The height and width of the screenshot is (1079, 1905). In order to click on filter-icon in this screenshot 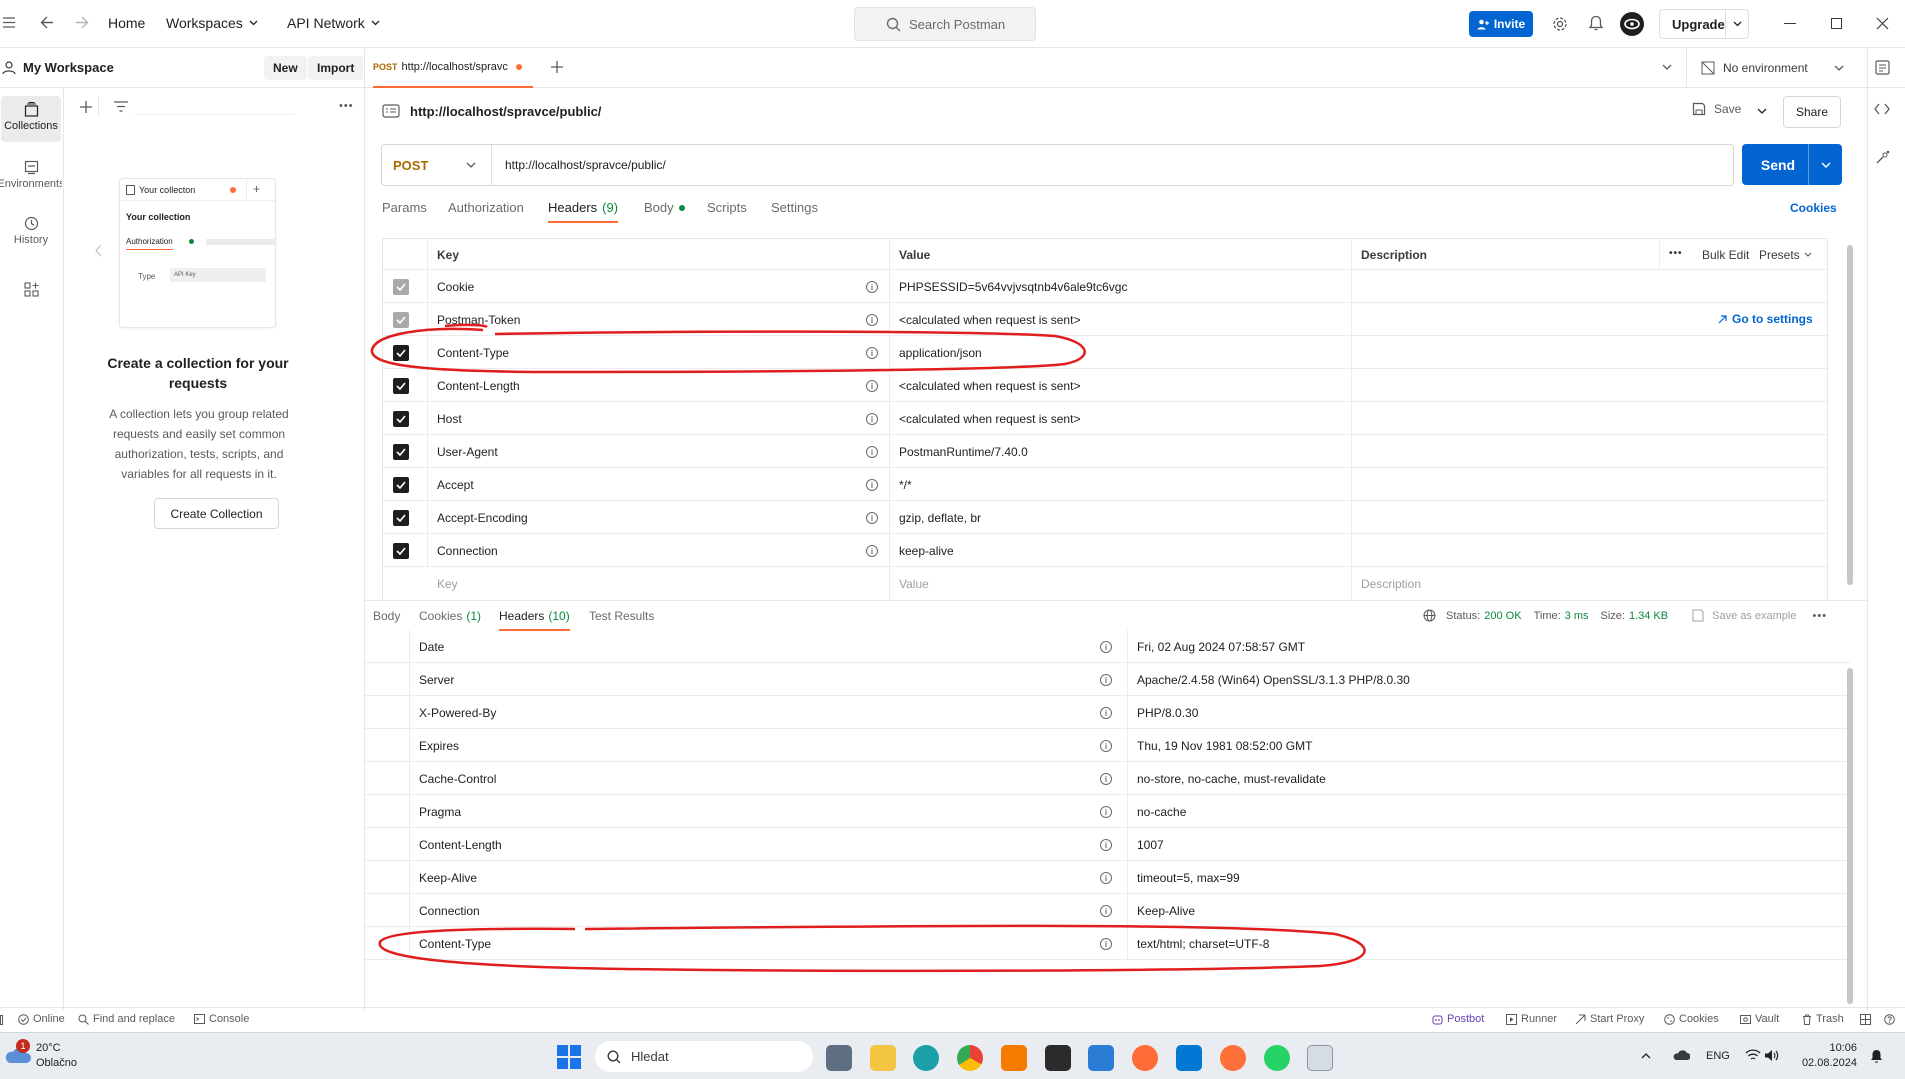, I will do `click(121, 106)`.